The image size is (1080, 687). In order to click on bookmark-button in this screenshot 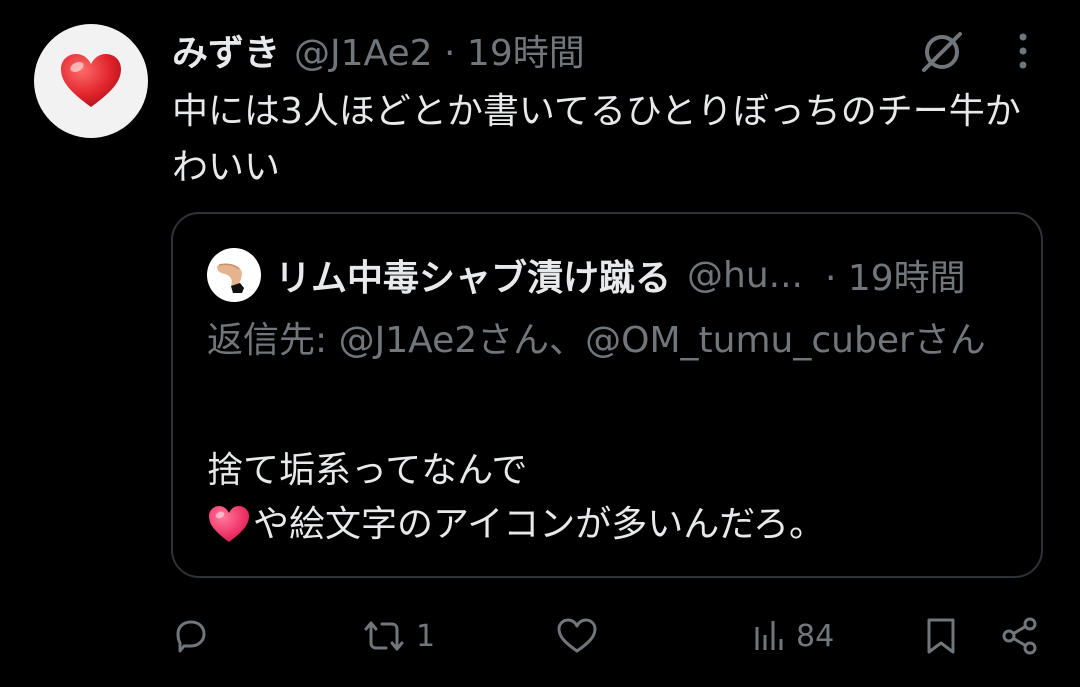, I will do `click(941, 636)`.